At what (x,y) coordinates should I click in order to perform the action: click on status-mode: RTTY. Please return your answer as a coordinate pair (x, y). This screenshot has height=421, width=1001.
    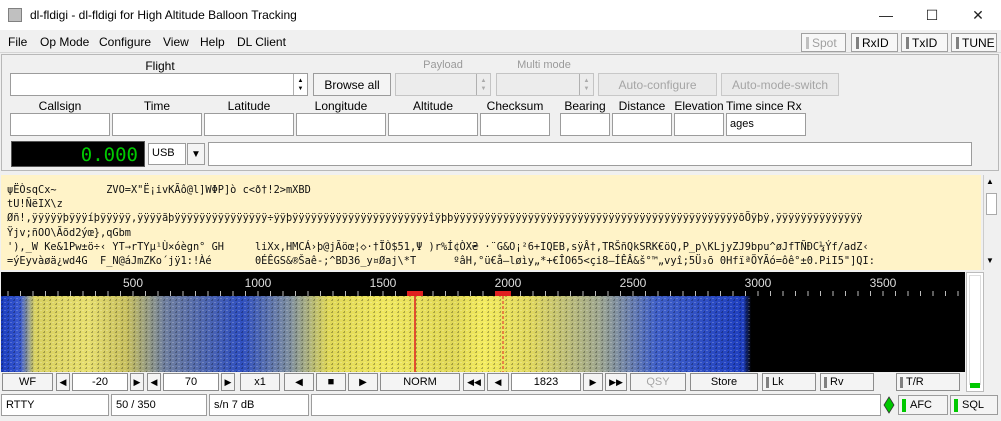
    Looking at the image, I should click on (55, 405).